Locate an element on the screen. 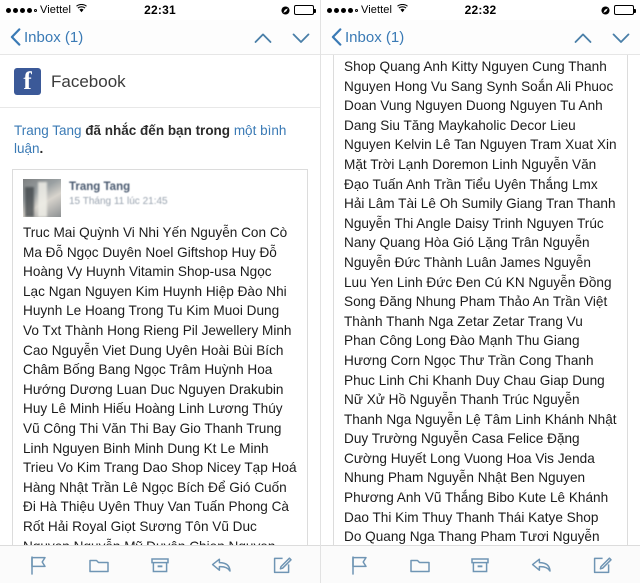 Image resolution: width=640 pixels, height=583 pixels. comment-author-row: Trang Tang 15 Tháng 11 lúc 21:45 is located at coordinates (160, 198).